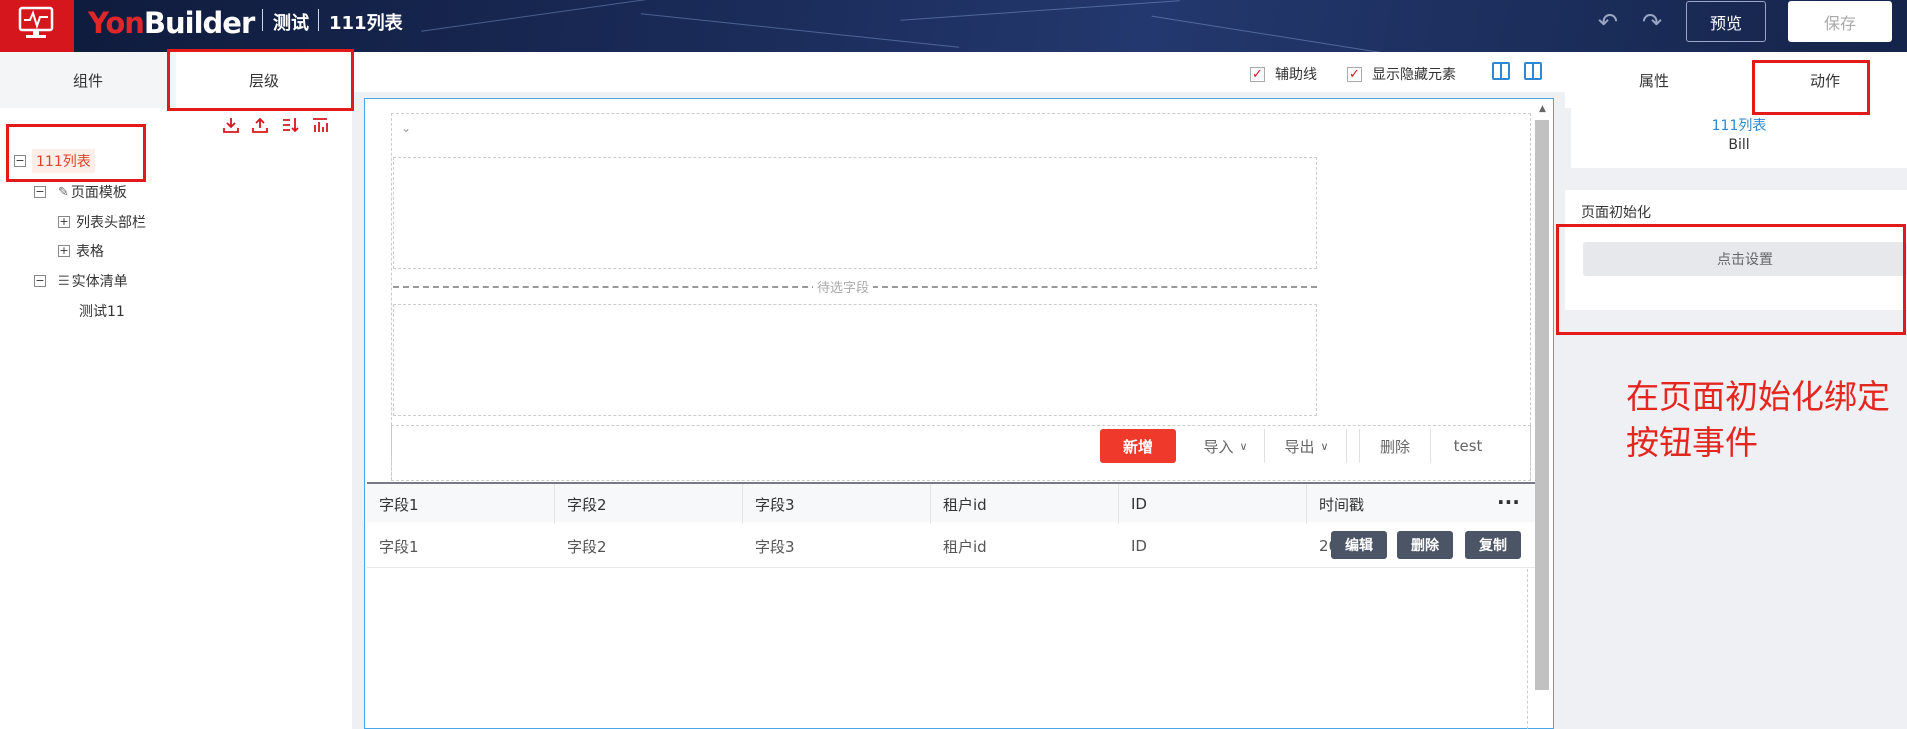 This screenshot has height=729, width=1907. What do you see at coordinates (649, 504) in the screenshot?
I see `column-header: 字段2` at bounding box center [649, 504].